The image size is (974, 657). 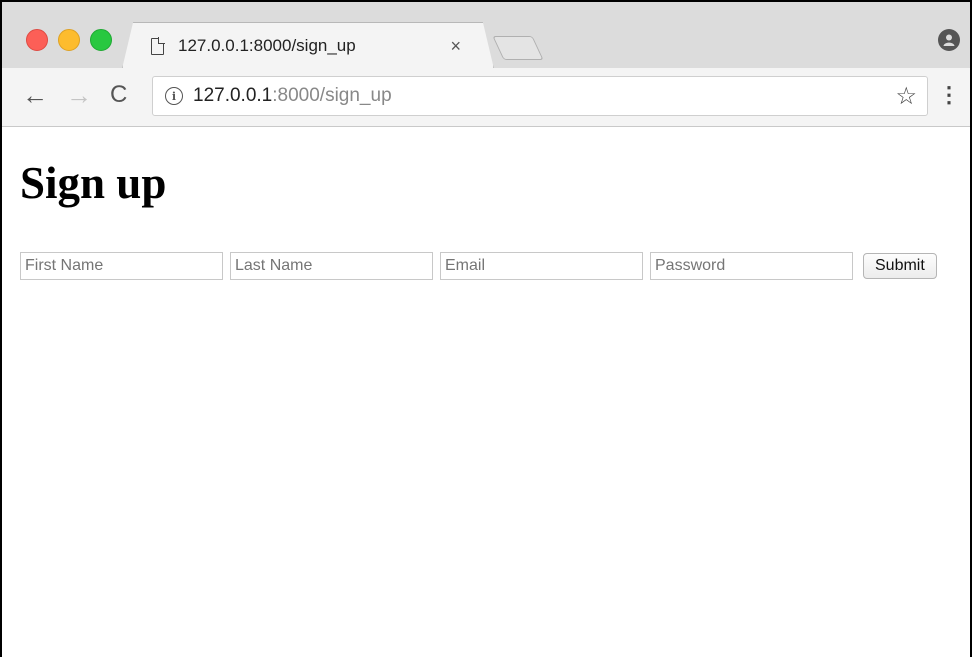 What do you see at coordinates (332, 95) in the screenshot?
I see `url-path: :8000/sign_up` at bounding box center [332, 95].